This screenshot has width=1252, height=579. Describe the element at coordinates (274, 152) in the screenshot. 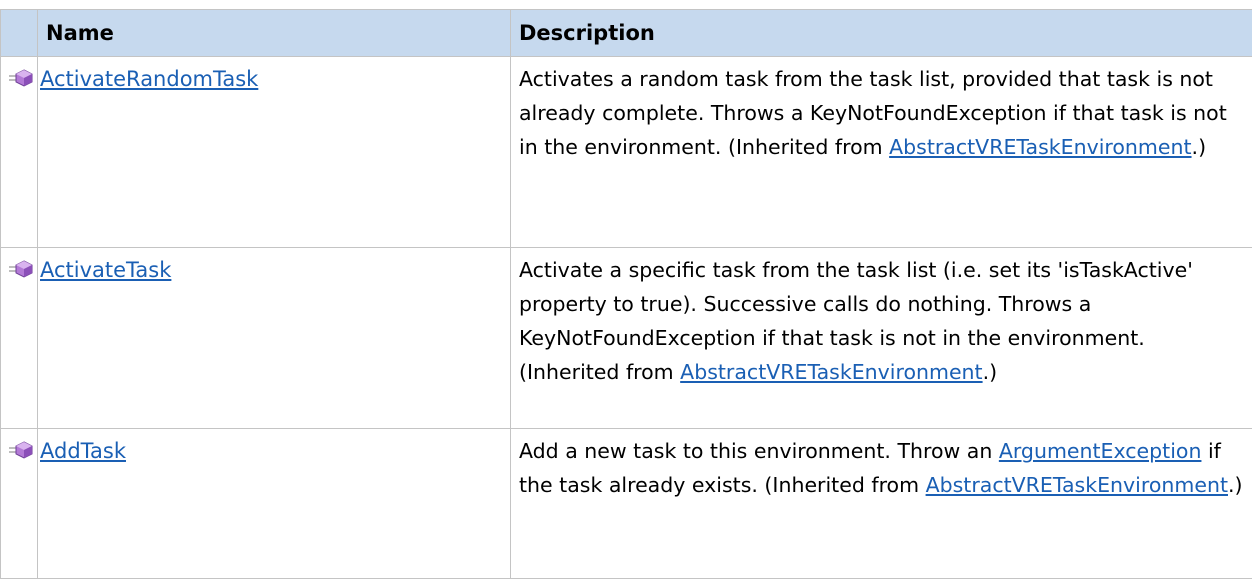

I see `name-cell: ActivateRandomTask` at that location.